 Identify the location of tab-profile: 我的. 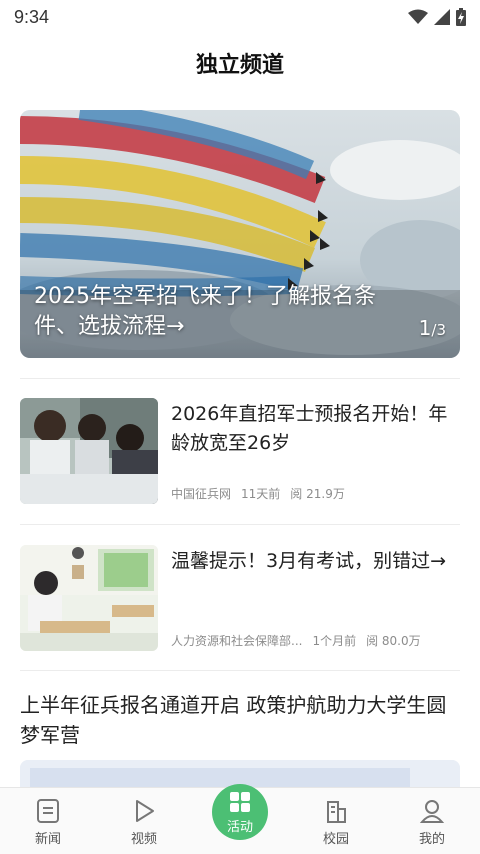
(432, 821).